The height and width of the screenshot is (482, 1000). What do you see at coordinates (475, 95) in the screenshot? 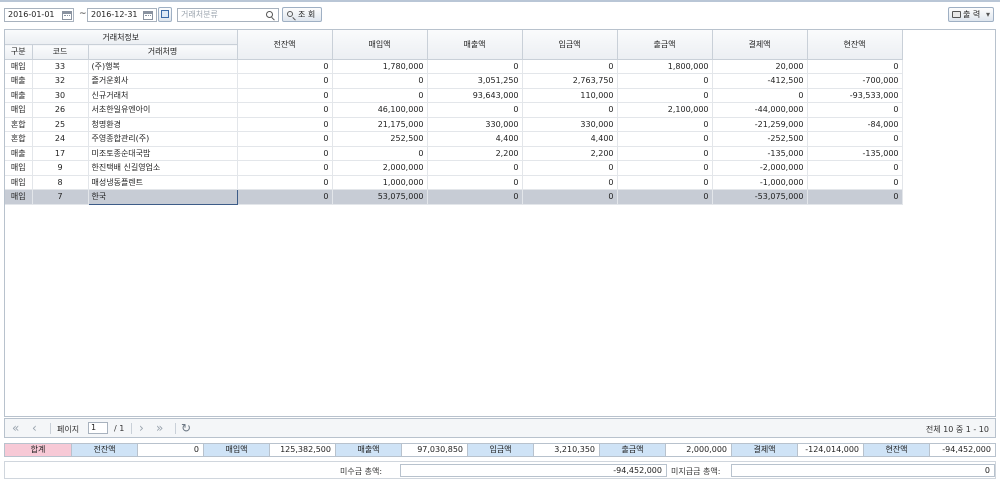
I see `cell-sales: 93,643,000` at bounding box center [475, 95].